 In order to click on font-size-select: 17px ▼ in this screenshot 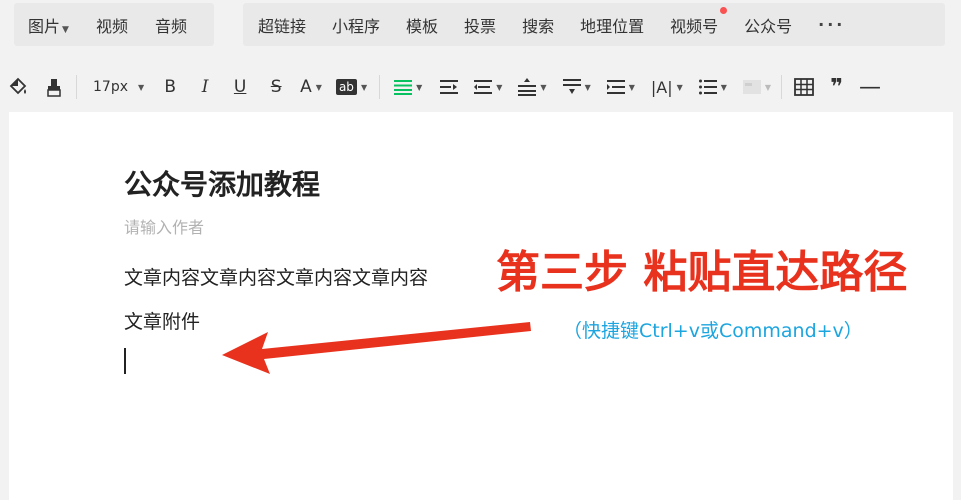, I will do `click(118, 87)`.